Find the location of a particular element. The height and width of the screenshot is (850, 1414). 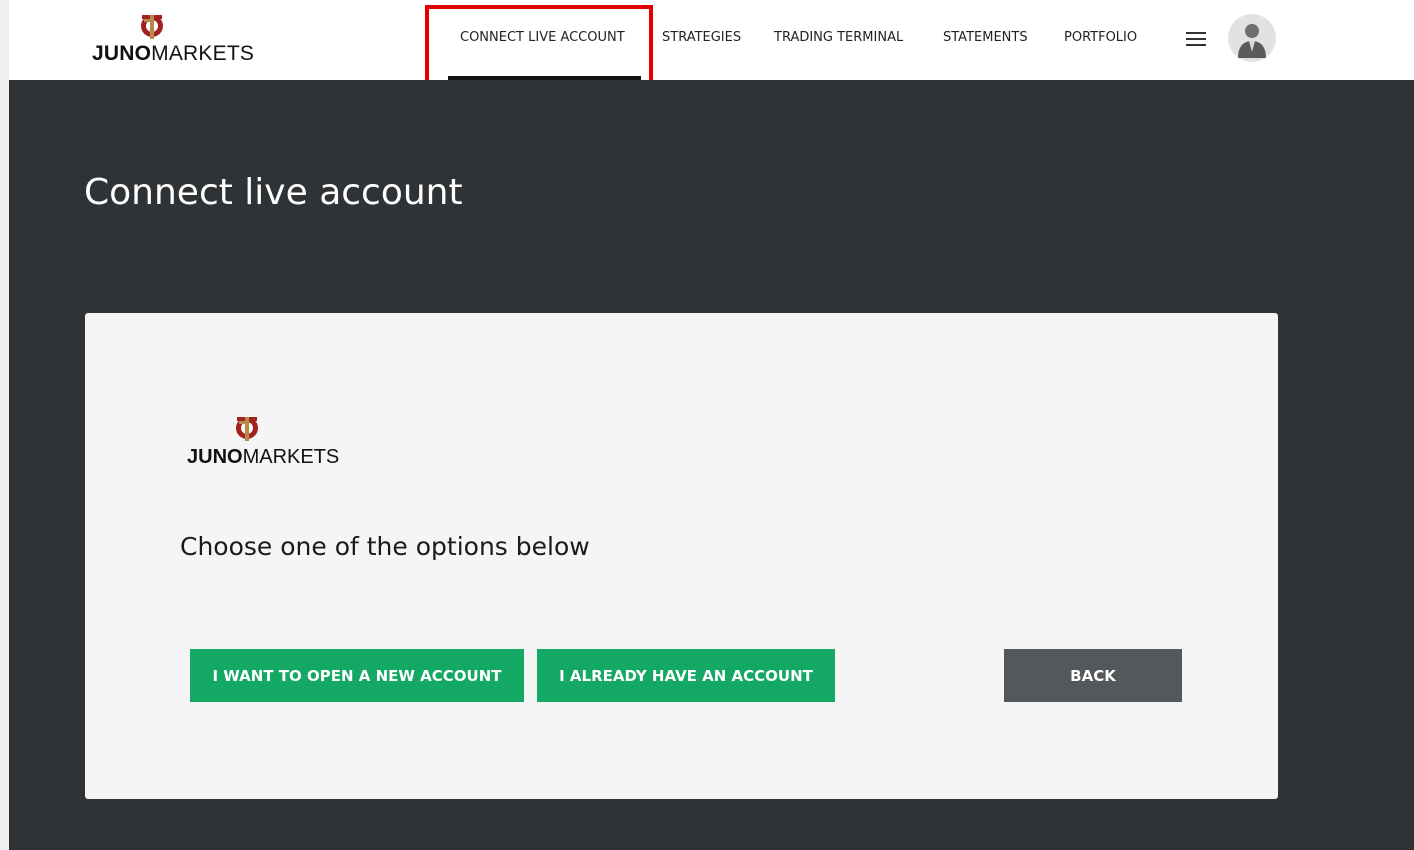

brand-name-rest: MARKETS is located at coordinates (203, 53).